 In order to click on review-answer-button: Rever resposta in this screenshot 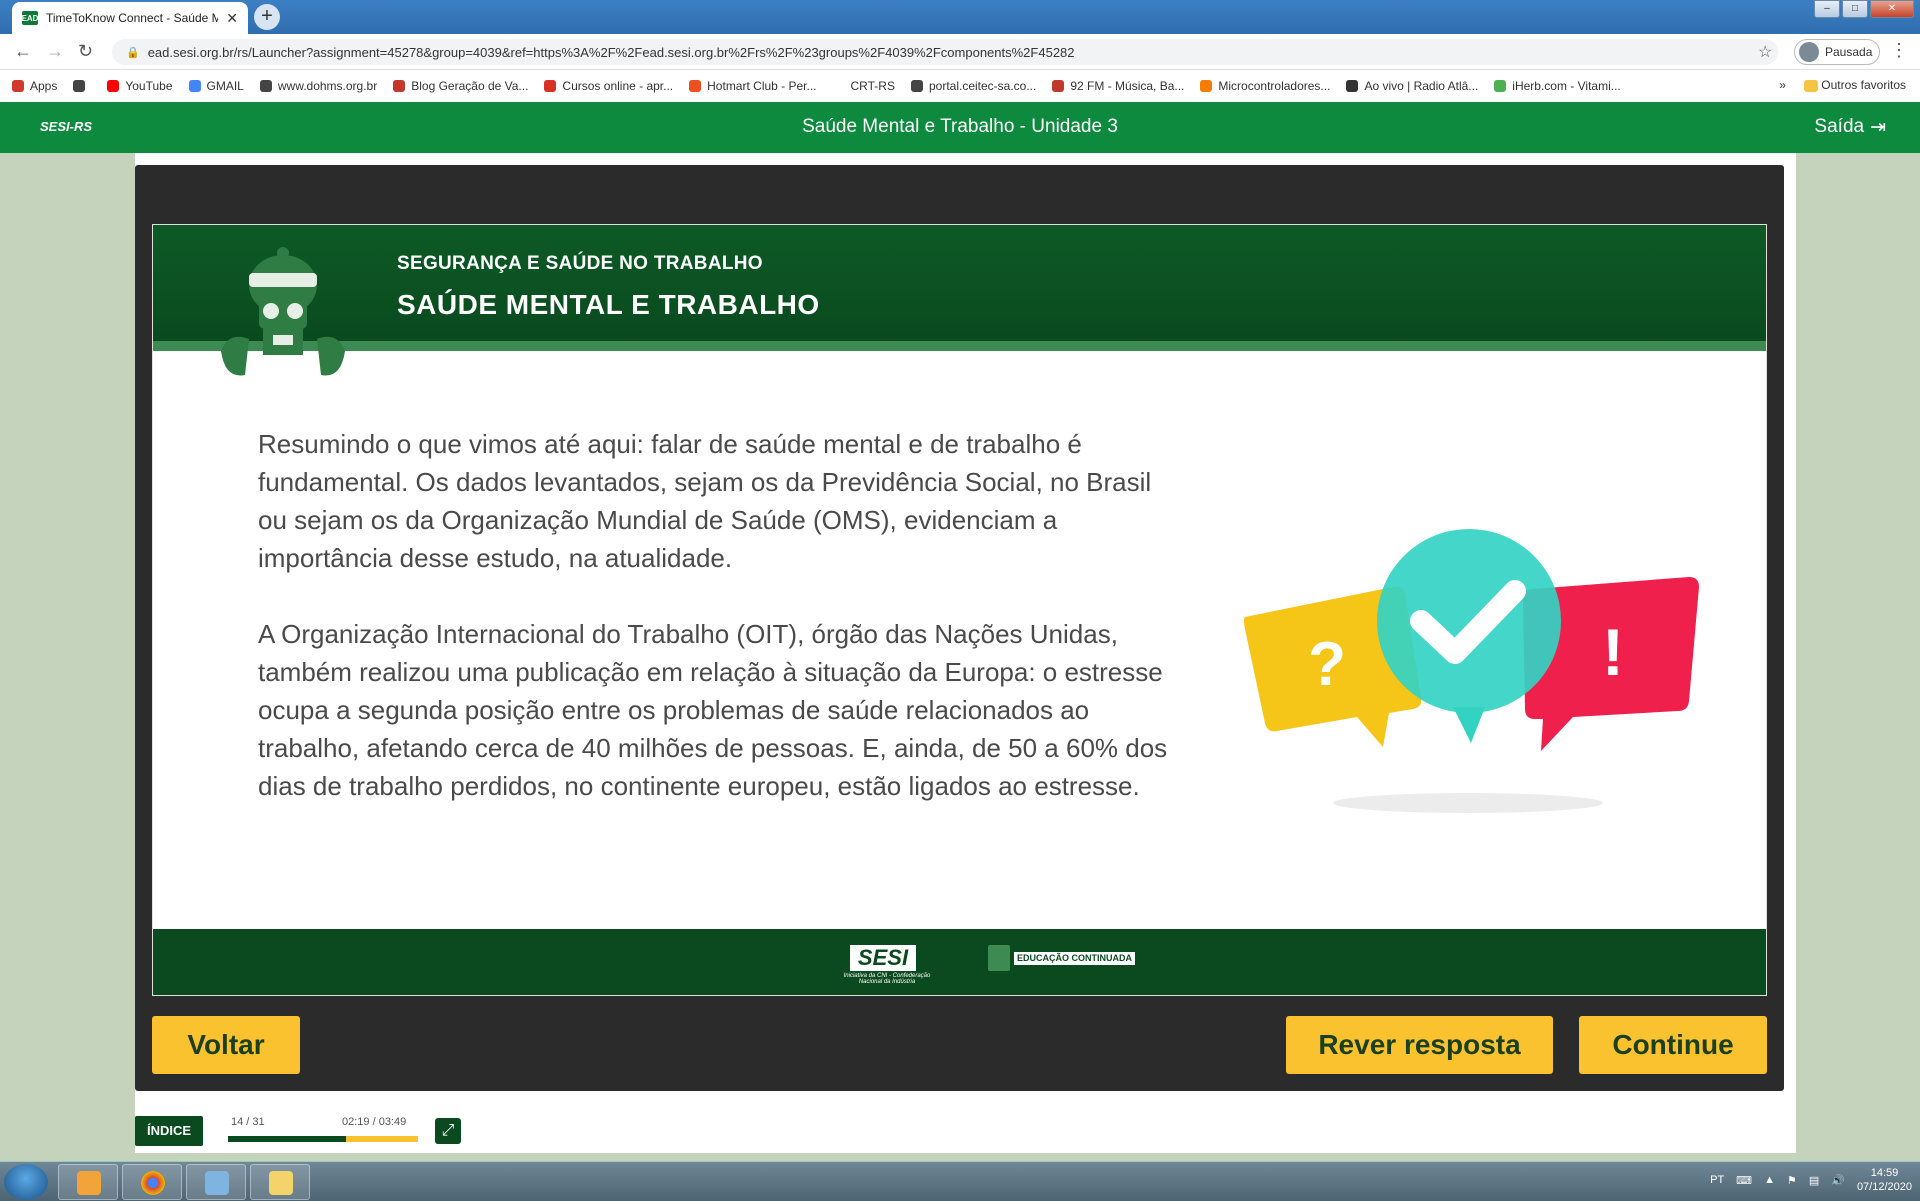, I will do `click(1419, 1045)`.